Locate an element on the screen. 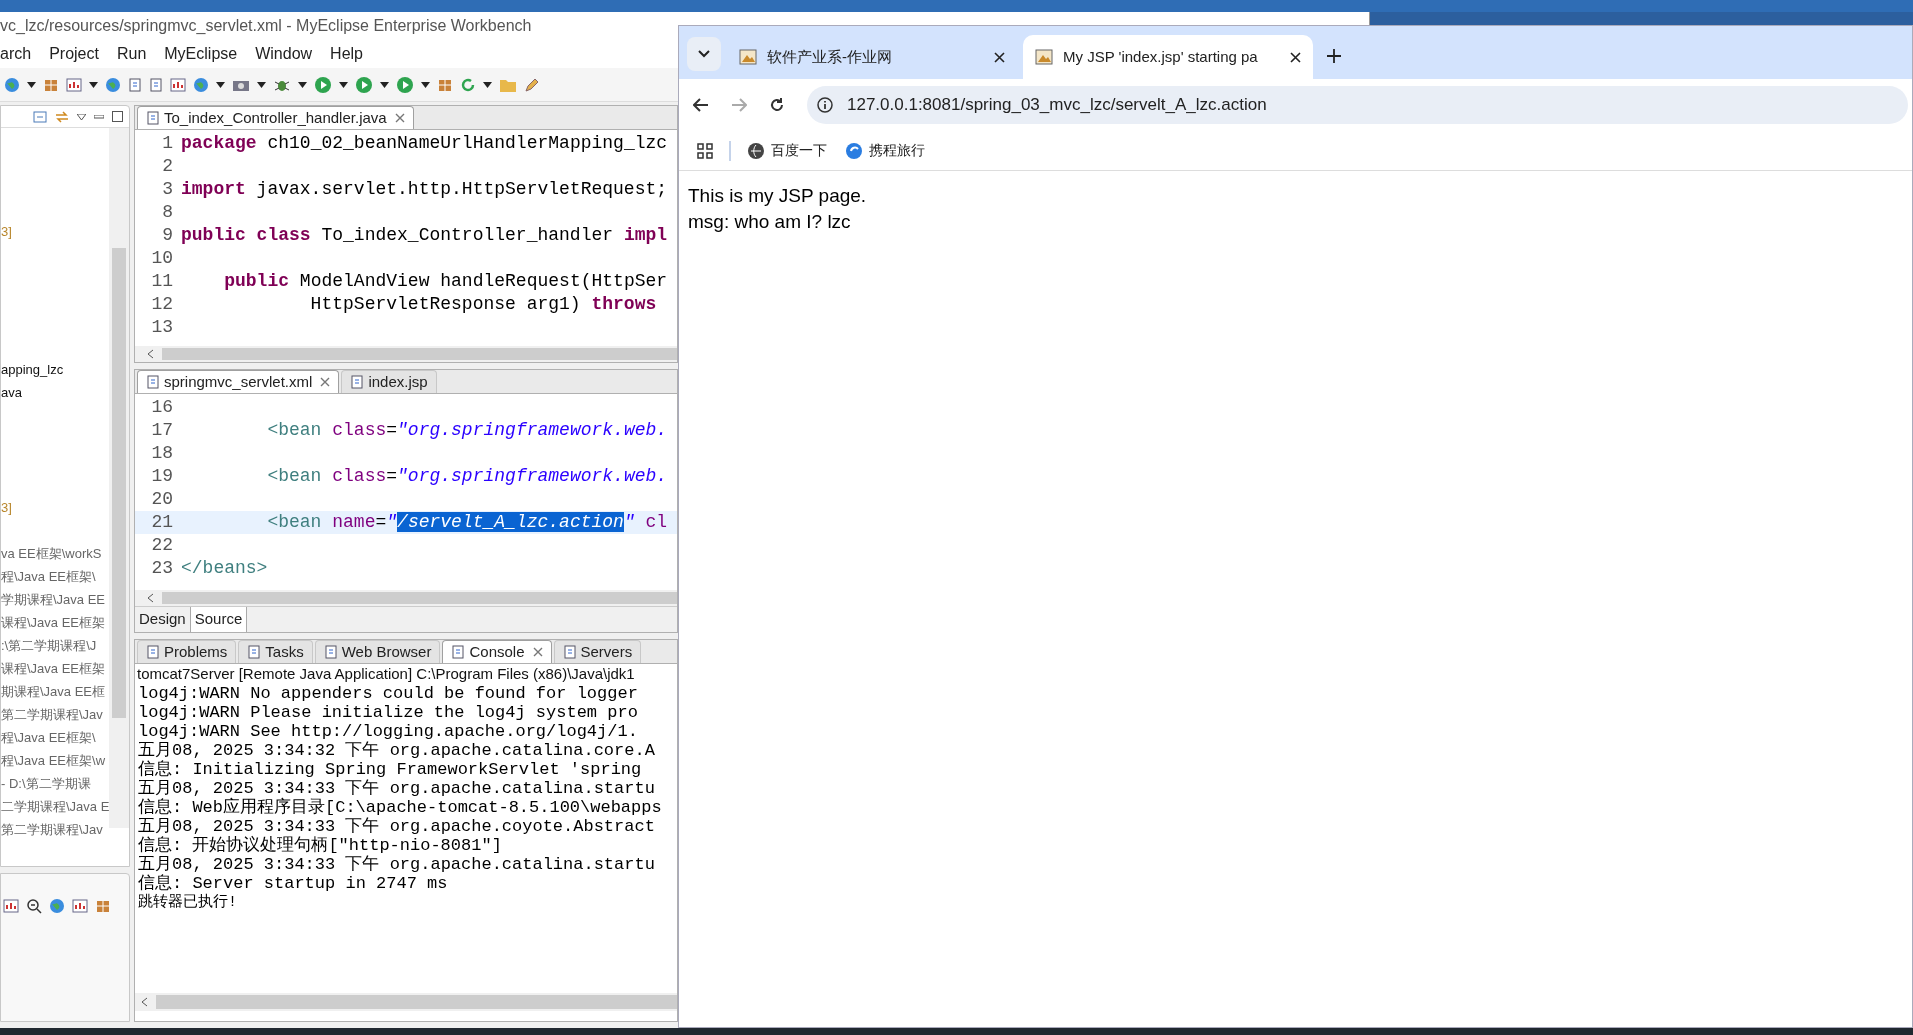 The height and width of the screenshot is (1035, 1913). menu-item: Window is located at coordinates (284, 54).